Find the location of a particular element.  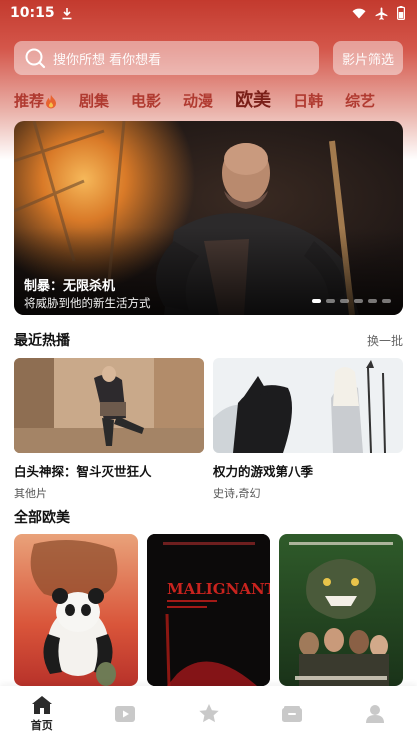

tab-favorites is located at coordinates (208, 713).